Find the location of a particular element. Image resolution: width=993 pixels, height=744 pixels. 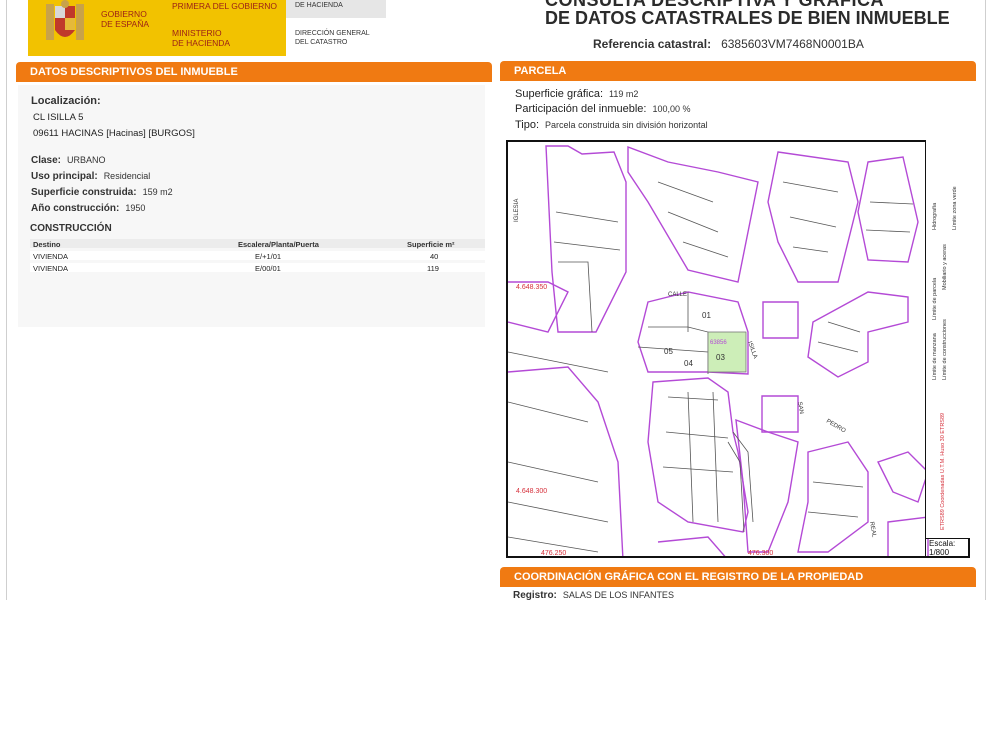

page-edge-left is located at coordinates (6, 300).